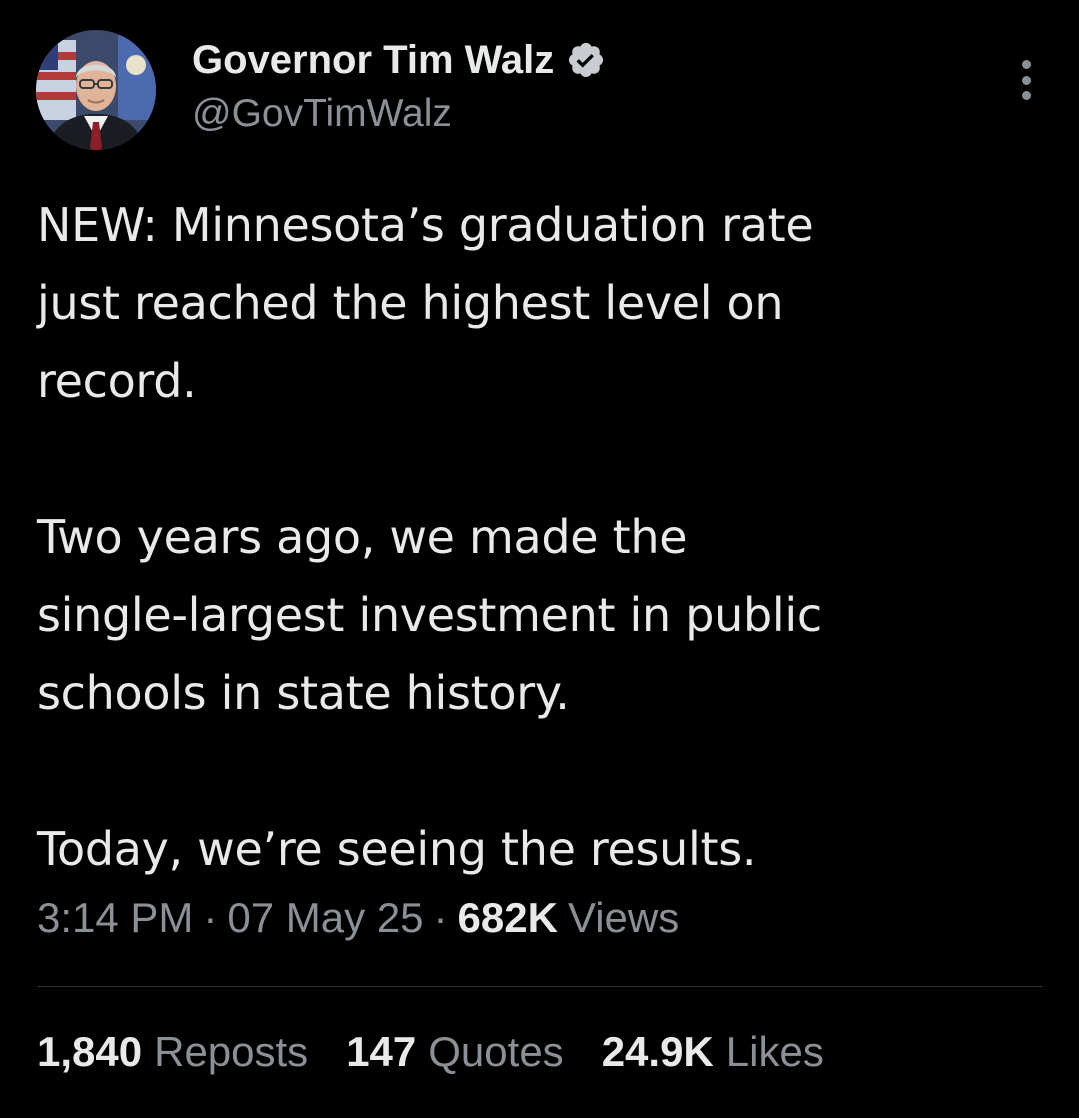 The width and height of the screenshot is (1079, 1118). I want to click on quotes-stat: 147 Quotes, so click(455, 1052).